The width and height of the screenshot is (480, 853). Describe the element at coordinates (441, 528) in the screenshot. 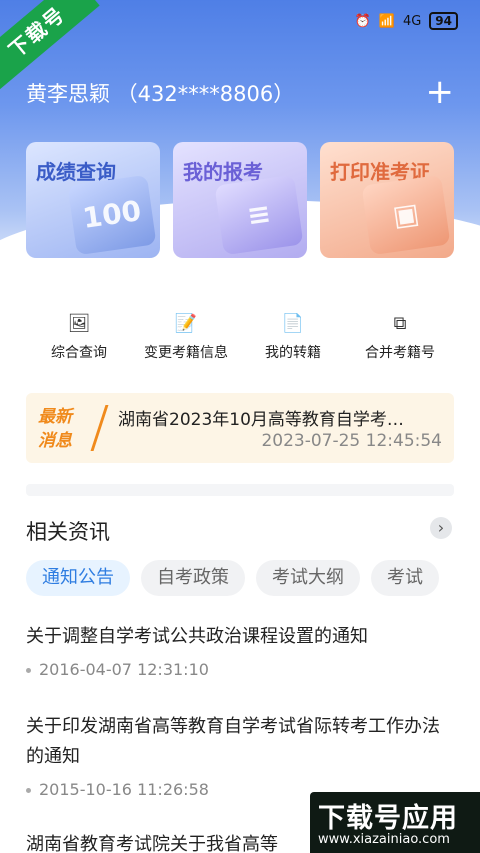

I see `chevron-right-icon: ›` at that location.